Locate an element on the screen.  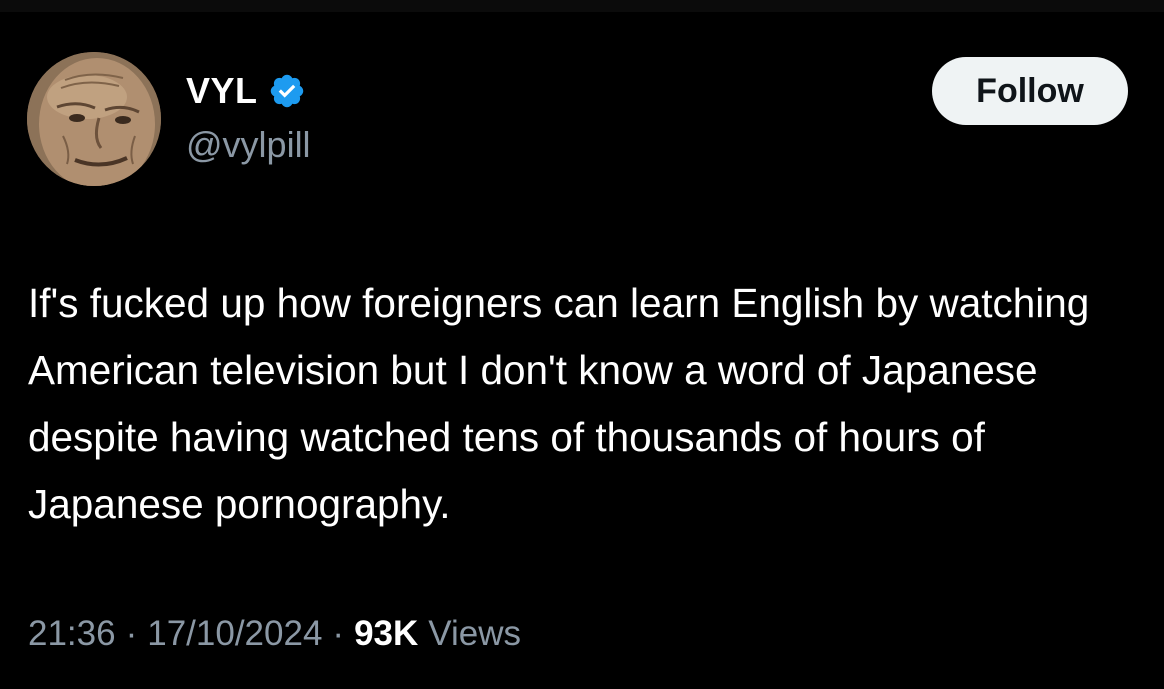
avatar is located at coordinates (94, 119).